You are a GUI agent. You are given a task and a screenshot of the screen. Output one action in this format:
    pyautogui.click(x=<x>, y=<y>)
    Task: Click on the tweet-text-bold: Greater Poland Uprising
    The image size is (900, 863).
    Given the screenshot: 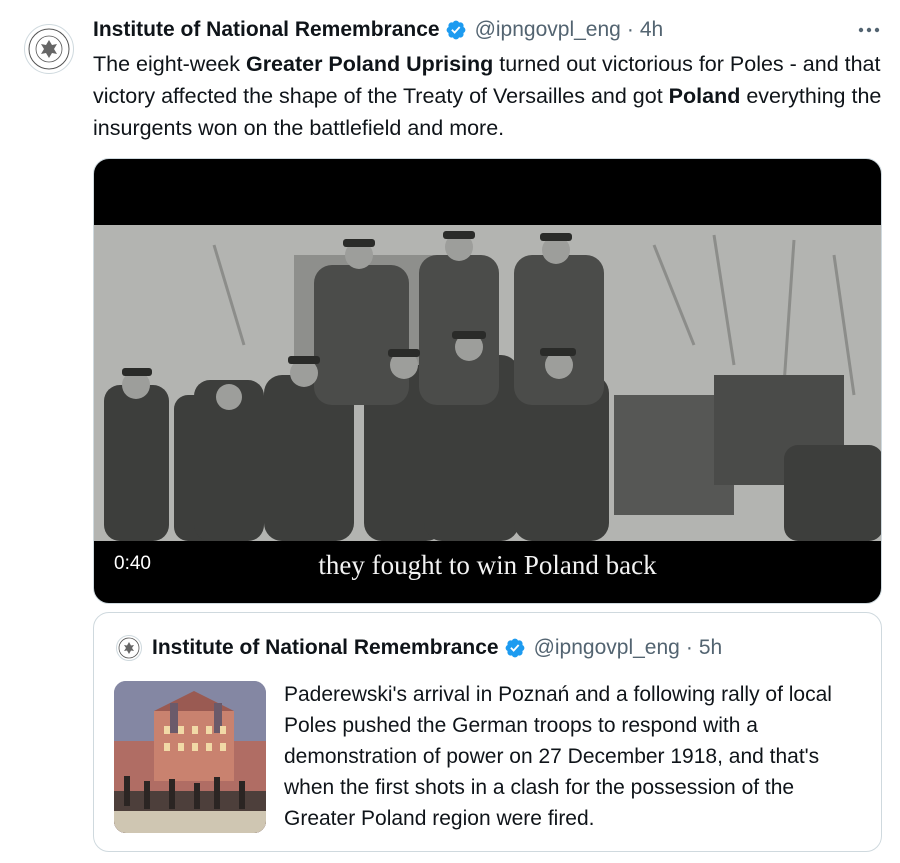 What is the action you would take?
    pyautogui.click(x=369, y=64)
    